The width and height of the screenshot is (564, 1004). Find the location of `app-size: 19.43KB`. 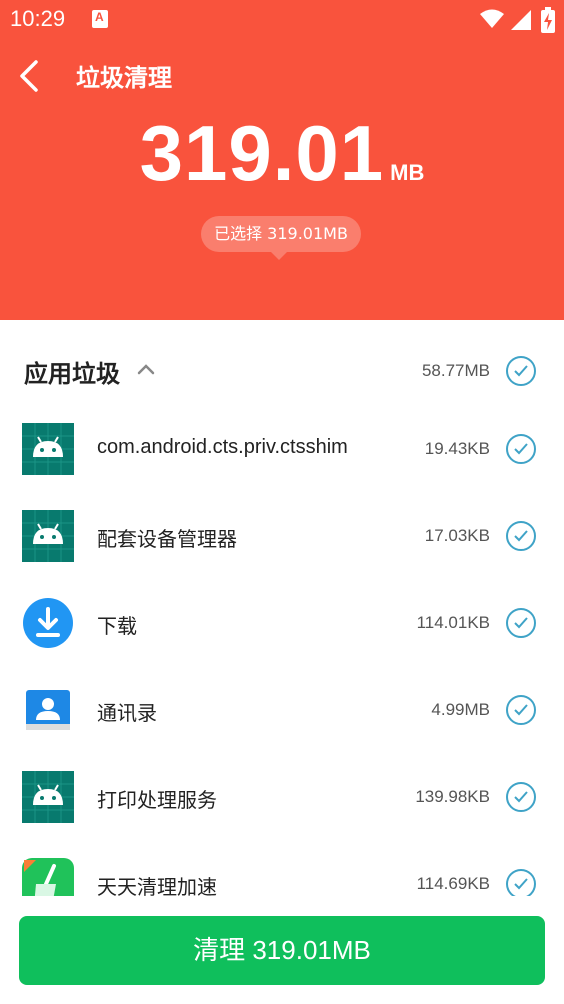

app-size: 19.43KB is located at coordinates (457, 448).